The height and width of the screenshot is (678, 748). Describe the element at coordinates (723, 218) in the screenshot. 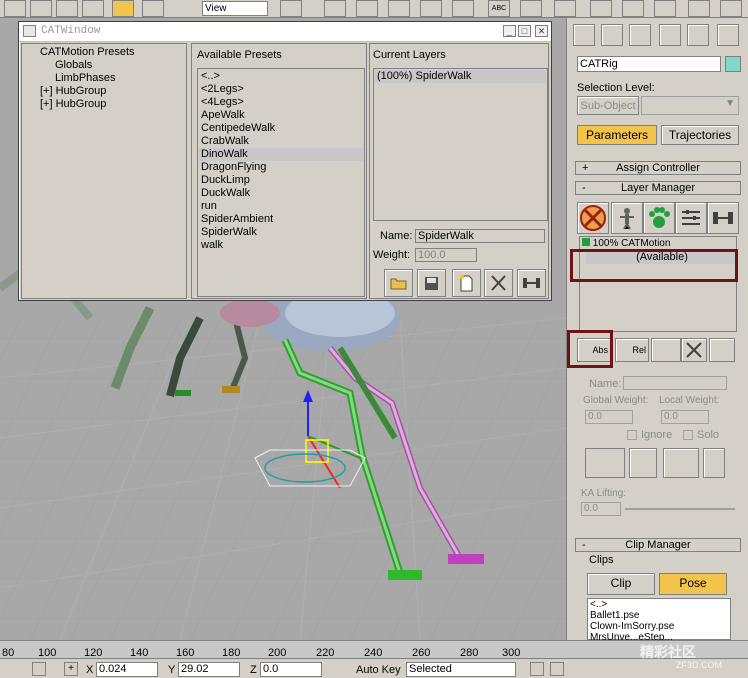

I see `weight-icon` at that location.